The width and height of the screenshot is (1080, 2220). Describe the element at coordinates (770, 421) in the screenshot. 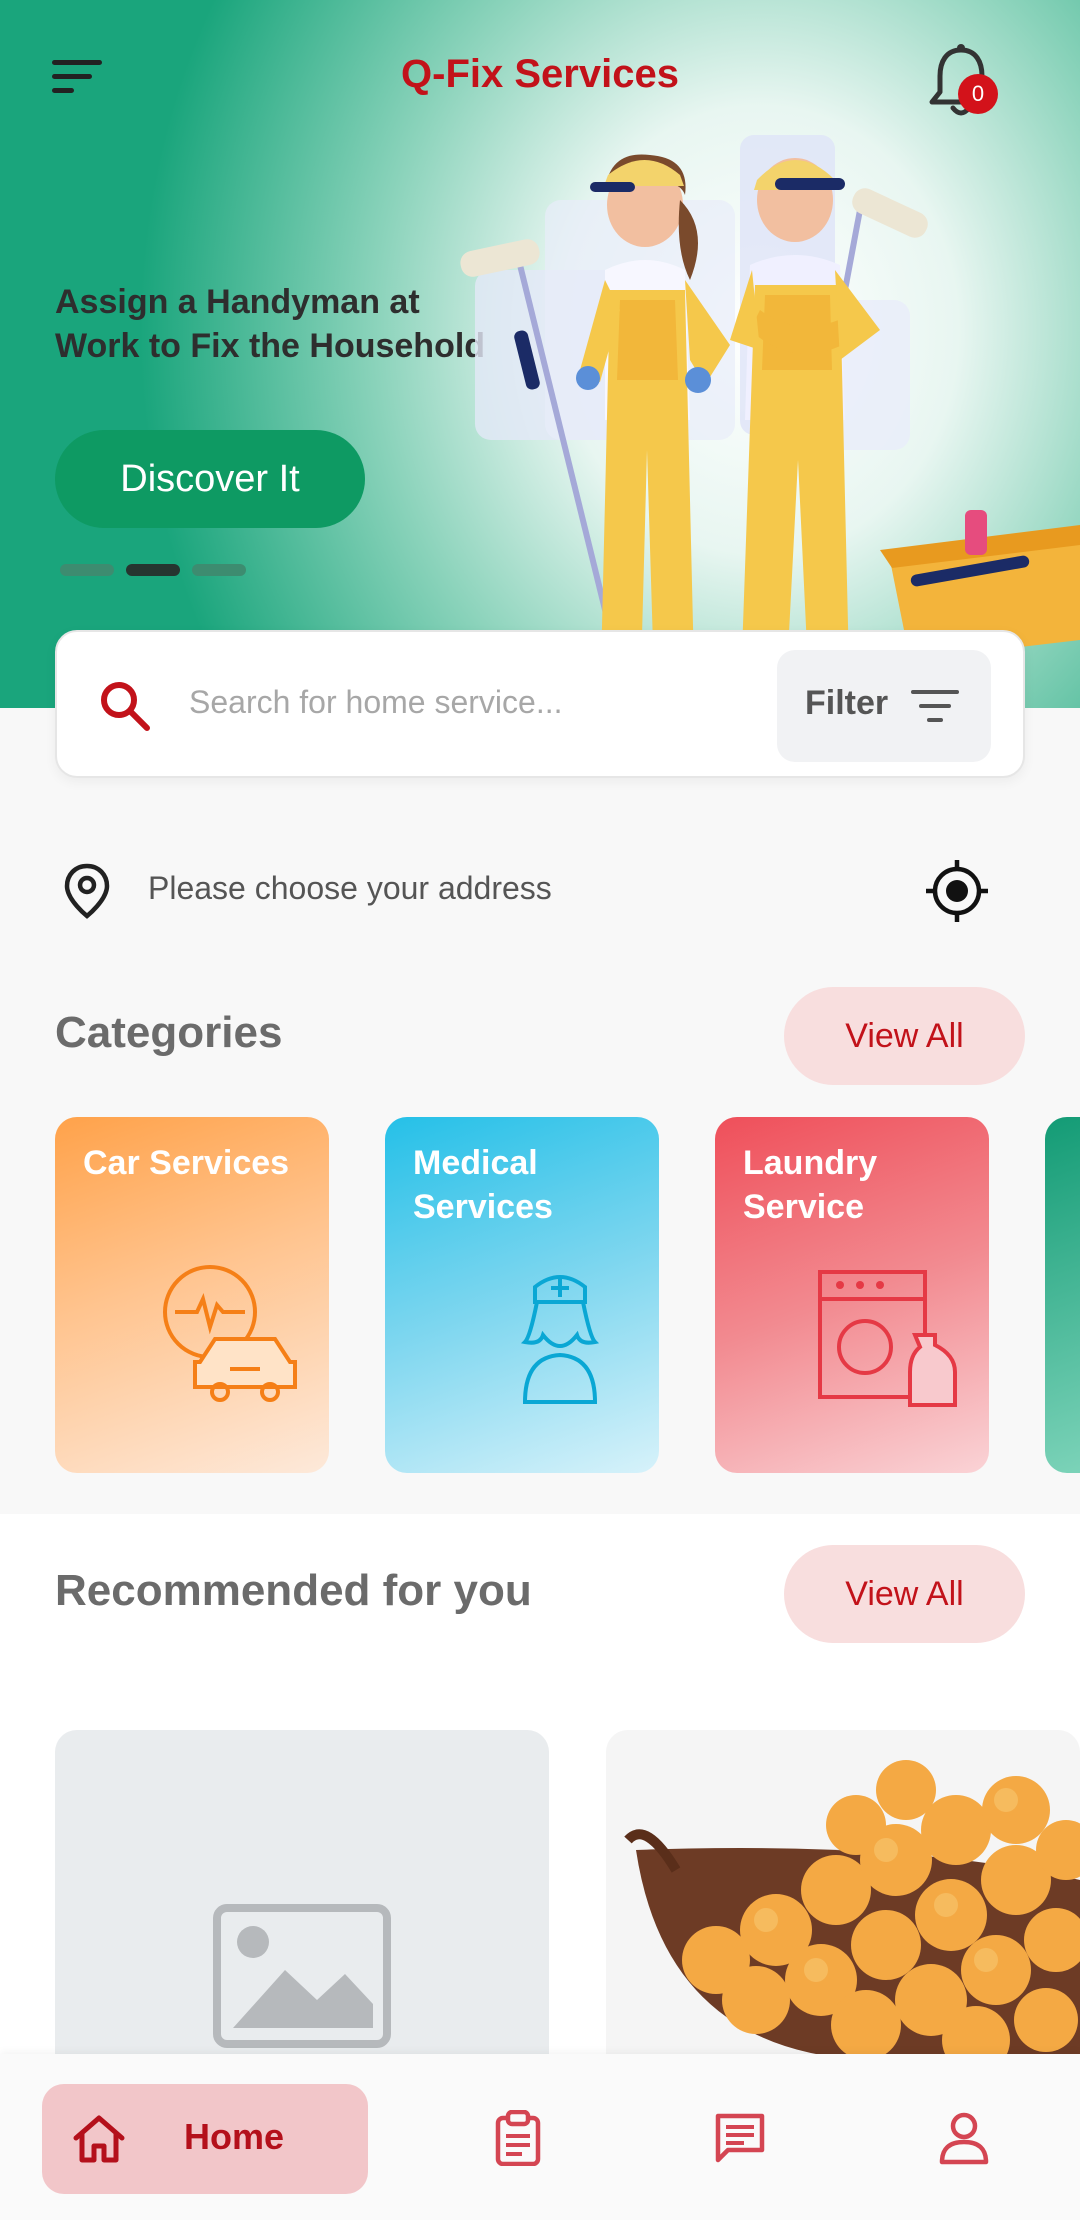

I see `handyman-illustration` at that location.